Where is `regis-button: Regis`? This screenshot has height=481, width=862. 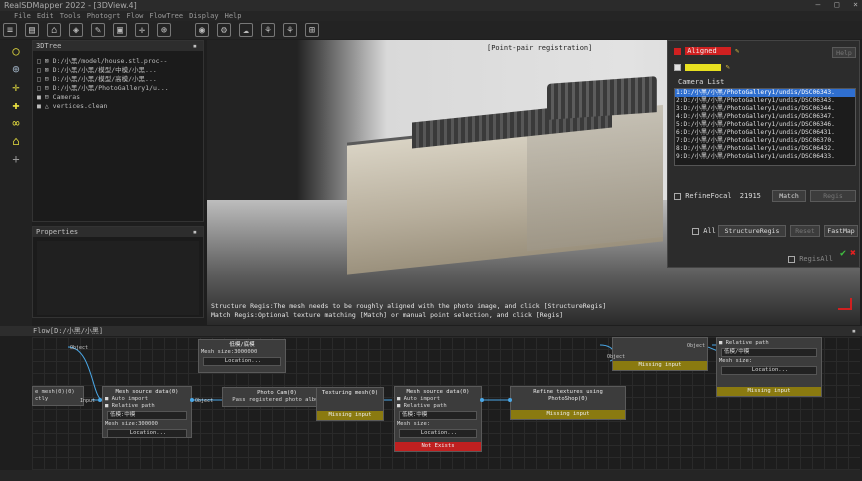
regis-button: Regis is located at coordinates (833, 196).